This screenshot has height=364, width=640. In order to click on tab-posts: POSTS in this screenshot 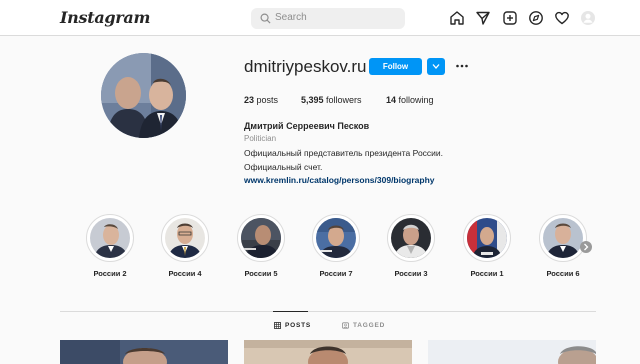, I will do `click(292, 325)`.